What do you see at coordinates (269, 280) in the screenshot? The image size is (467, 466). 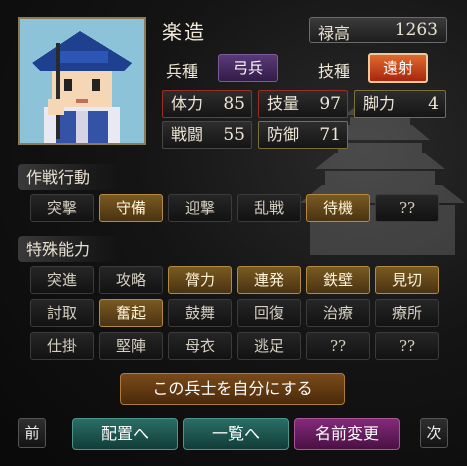 I see `ability-button: 連発` at bounding box center [269, 280].